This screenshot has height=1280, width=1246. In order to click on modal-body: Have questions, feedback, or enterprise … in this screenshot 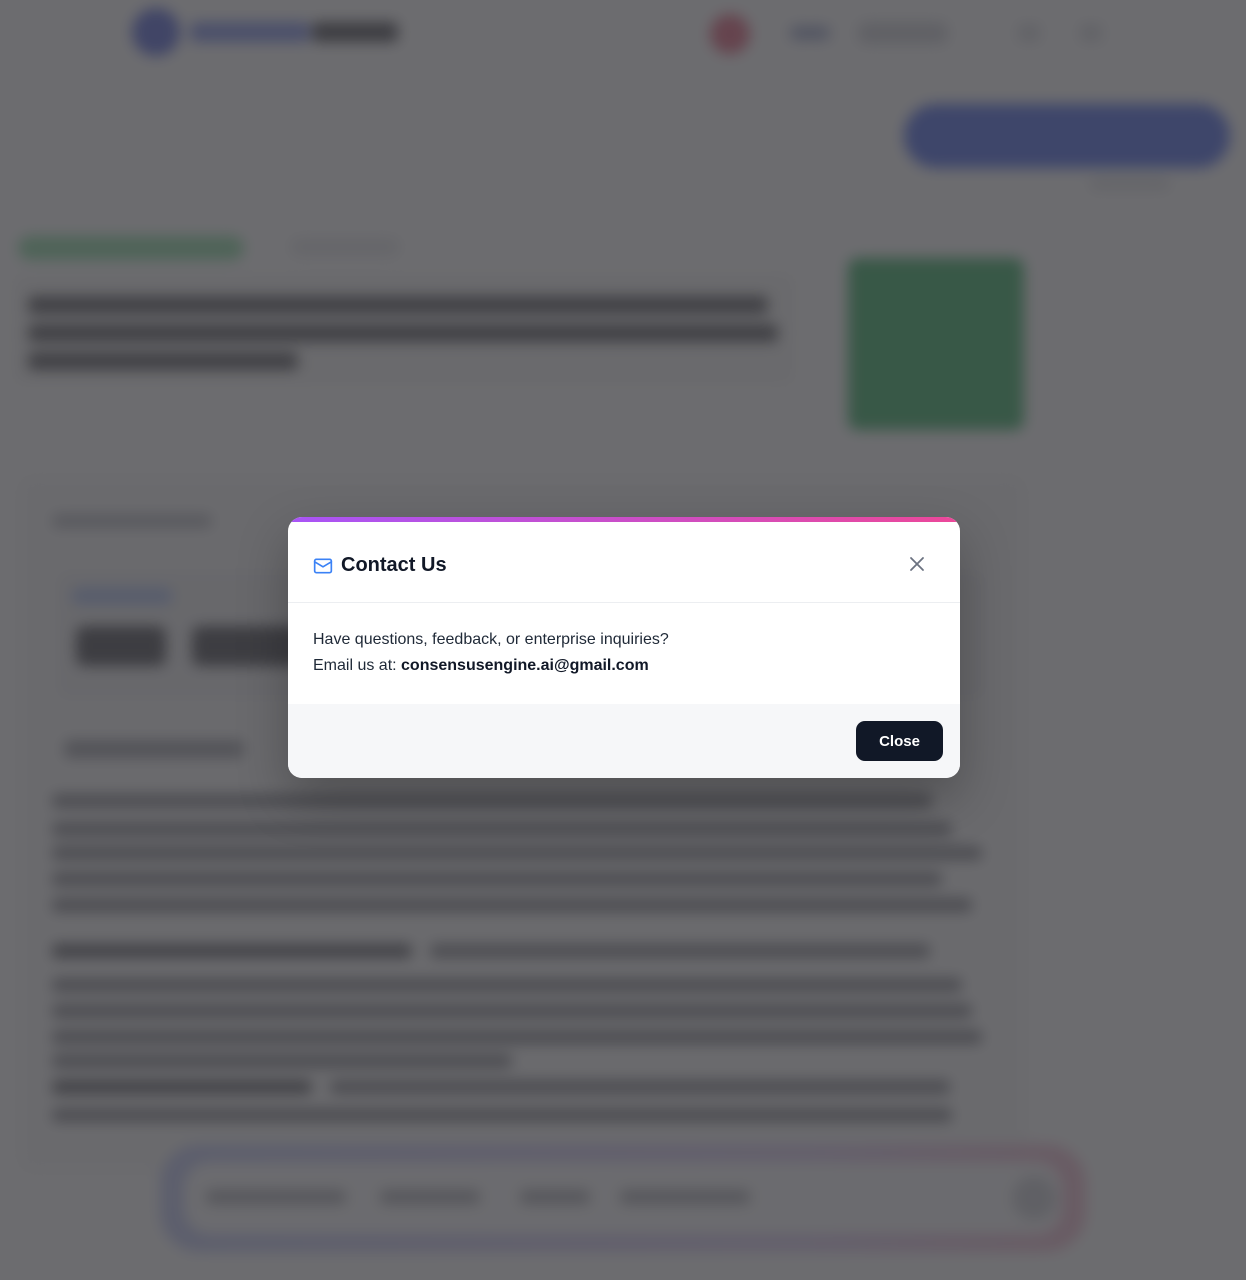, I will do `click(623, 653)`.